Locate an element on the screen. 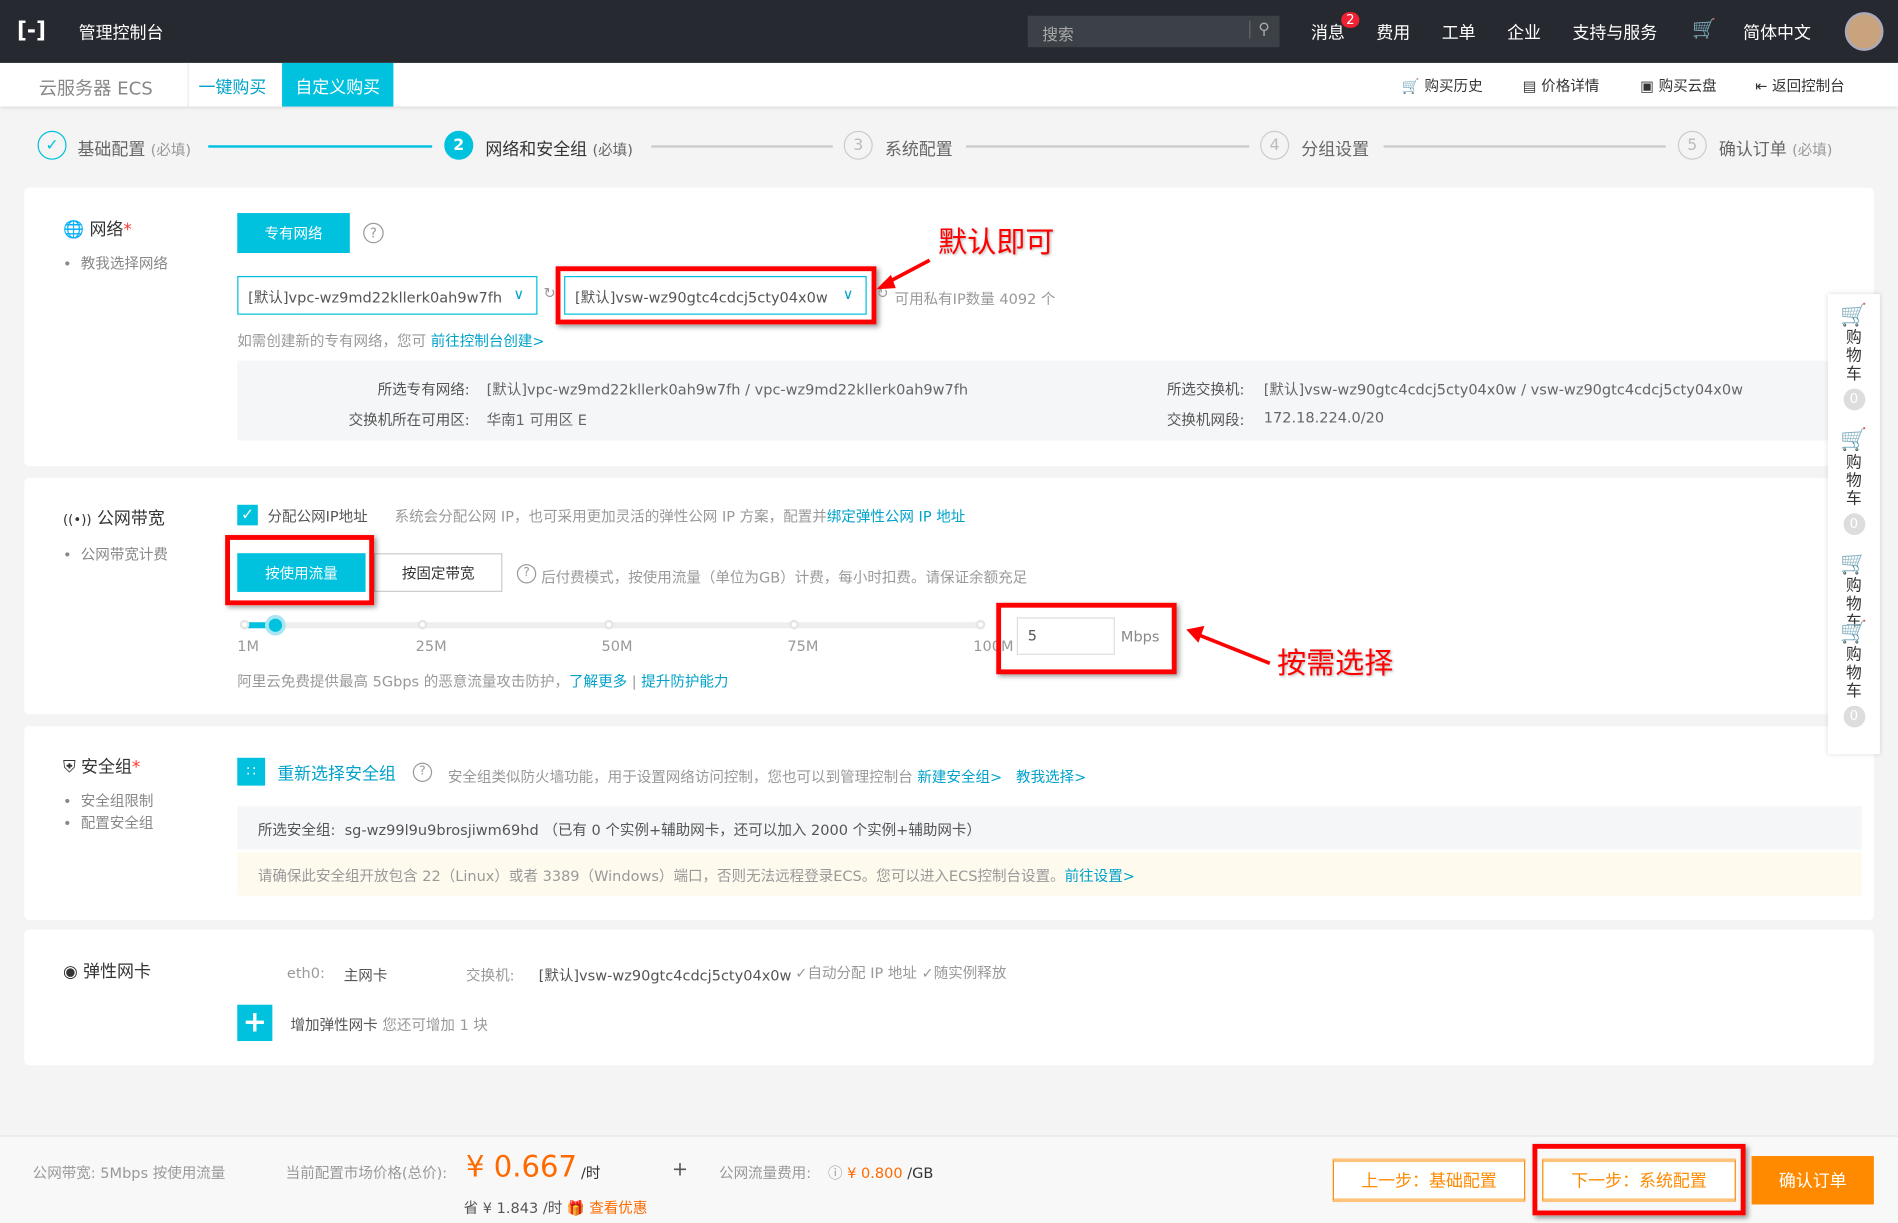  step-2-label: 网络和安全组 (必填) is located at coordinates (559, 150).